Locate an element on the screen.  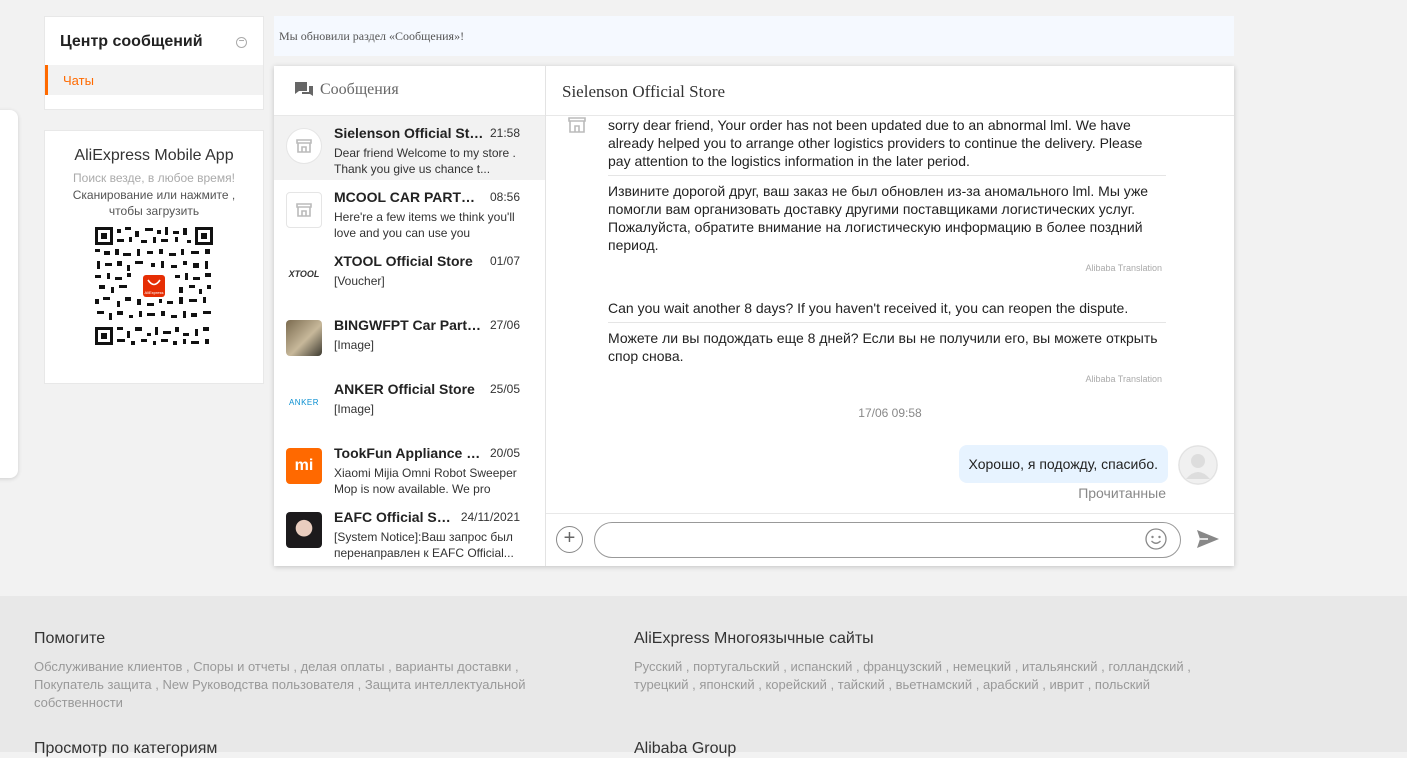
app-promo-subtitle: Поиск везде, в любое время! is located at coordinates (154, 178).